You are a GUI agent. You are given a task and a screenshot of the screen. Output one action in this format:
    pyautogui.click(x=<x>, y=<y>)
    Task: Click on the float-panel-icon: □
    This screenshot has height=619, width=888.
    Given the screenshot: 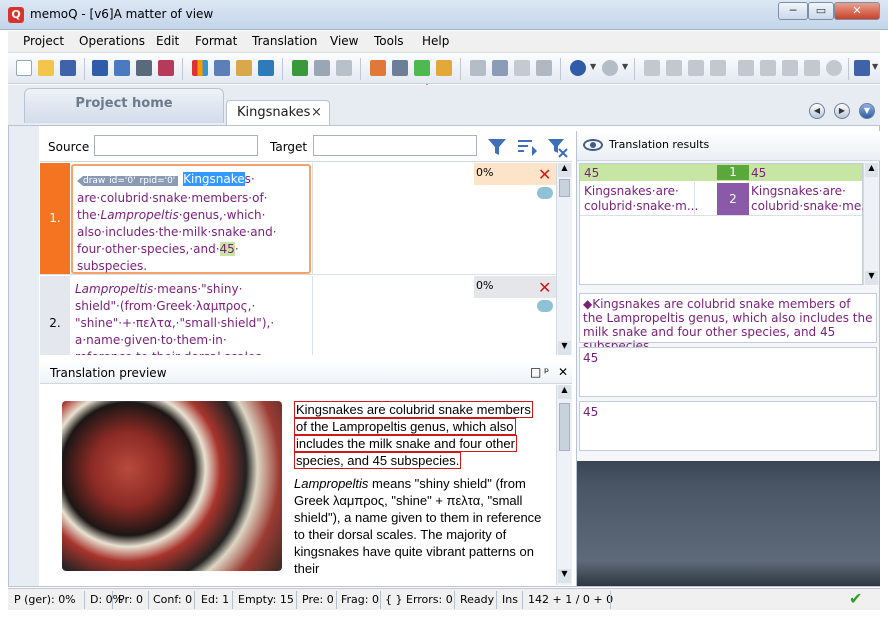 What is the action you would take?
    pyautogui.click(x=535, y=372)
    